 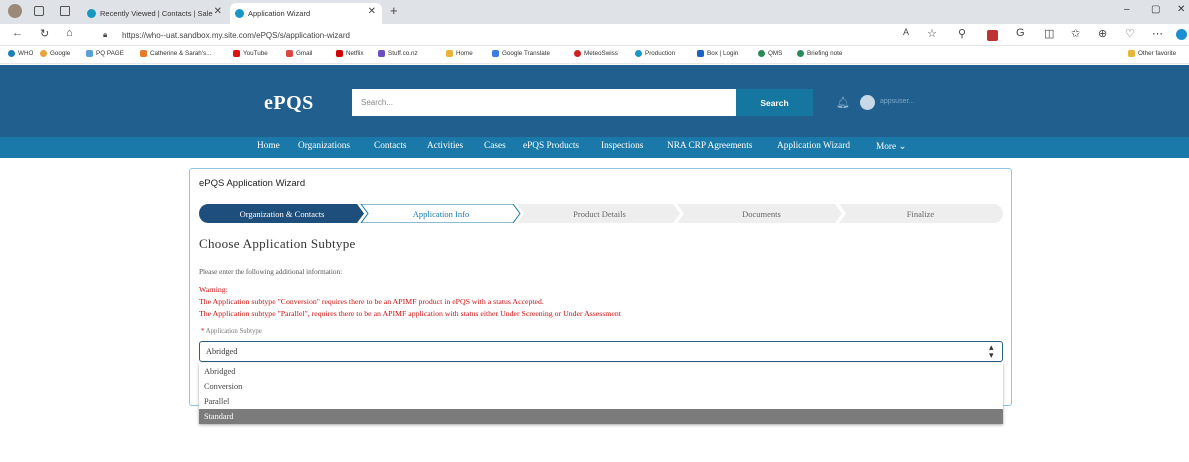 What do you see at coordinates (902, 147) in the screenshot?
I see `chevron-down-icon: ⌄` at bounding box center [902, 147].